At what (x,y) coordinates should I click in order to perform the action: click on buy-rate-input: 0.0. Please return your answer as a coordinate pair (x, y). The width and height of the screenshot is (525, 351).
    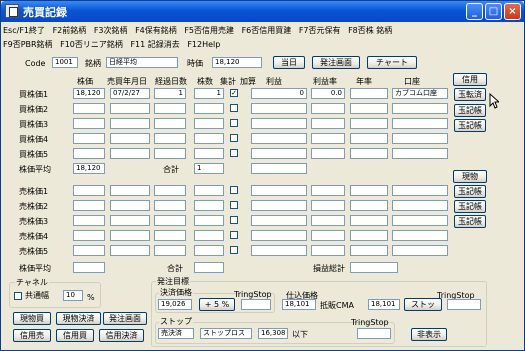
    Looking at the image, I should click on (328, 93).